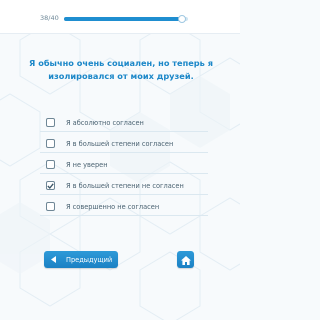 This screenshot has width=320, height=320. Describe the element at coordinates (49, 18) in the screenshot. I see `progress-counter: 38/40` at that location.